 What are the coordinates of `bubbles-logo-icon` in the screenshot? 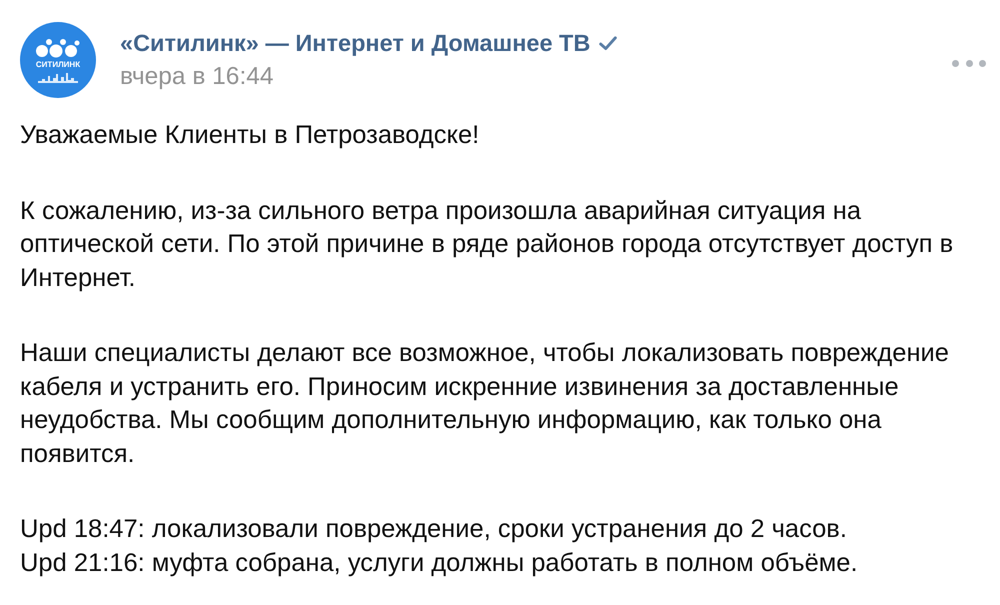 It's located at (58, 48).